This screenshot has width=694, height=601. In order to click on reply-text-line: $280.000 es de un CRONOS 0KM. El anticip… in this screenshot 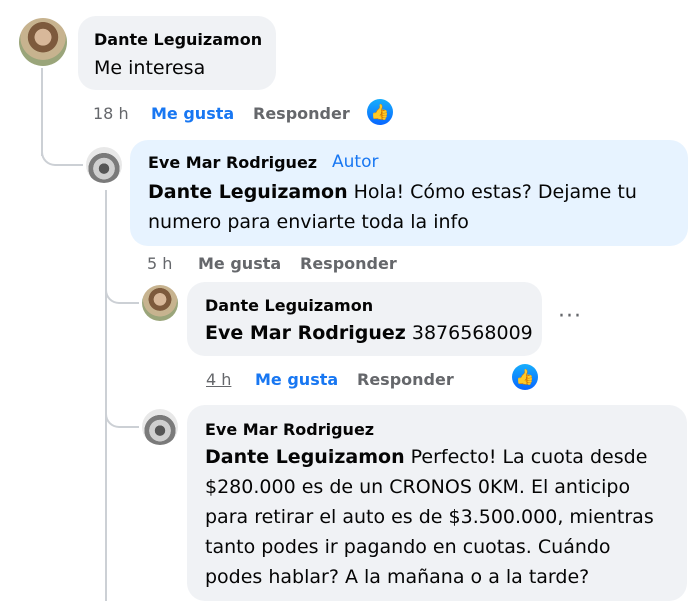, I will do `click(418, 487)`.